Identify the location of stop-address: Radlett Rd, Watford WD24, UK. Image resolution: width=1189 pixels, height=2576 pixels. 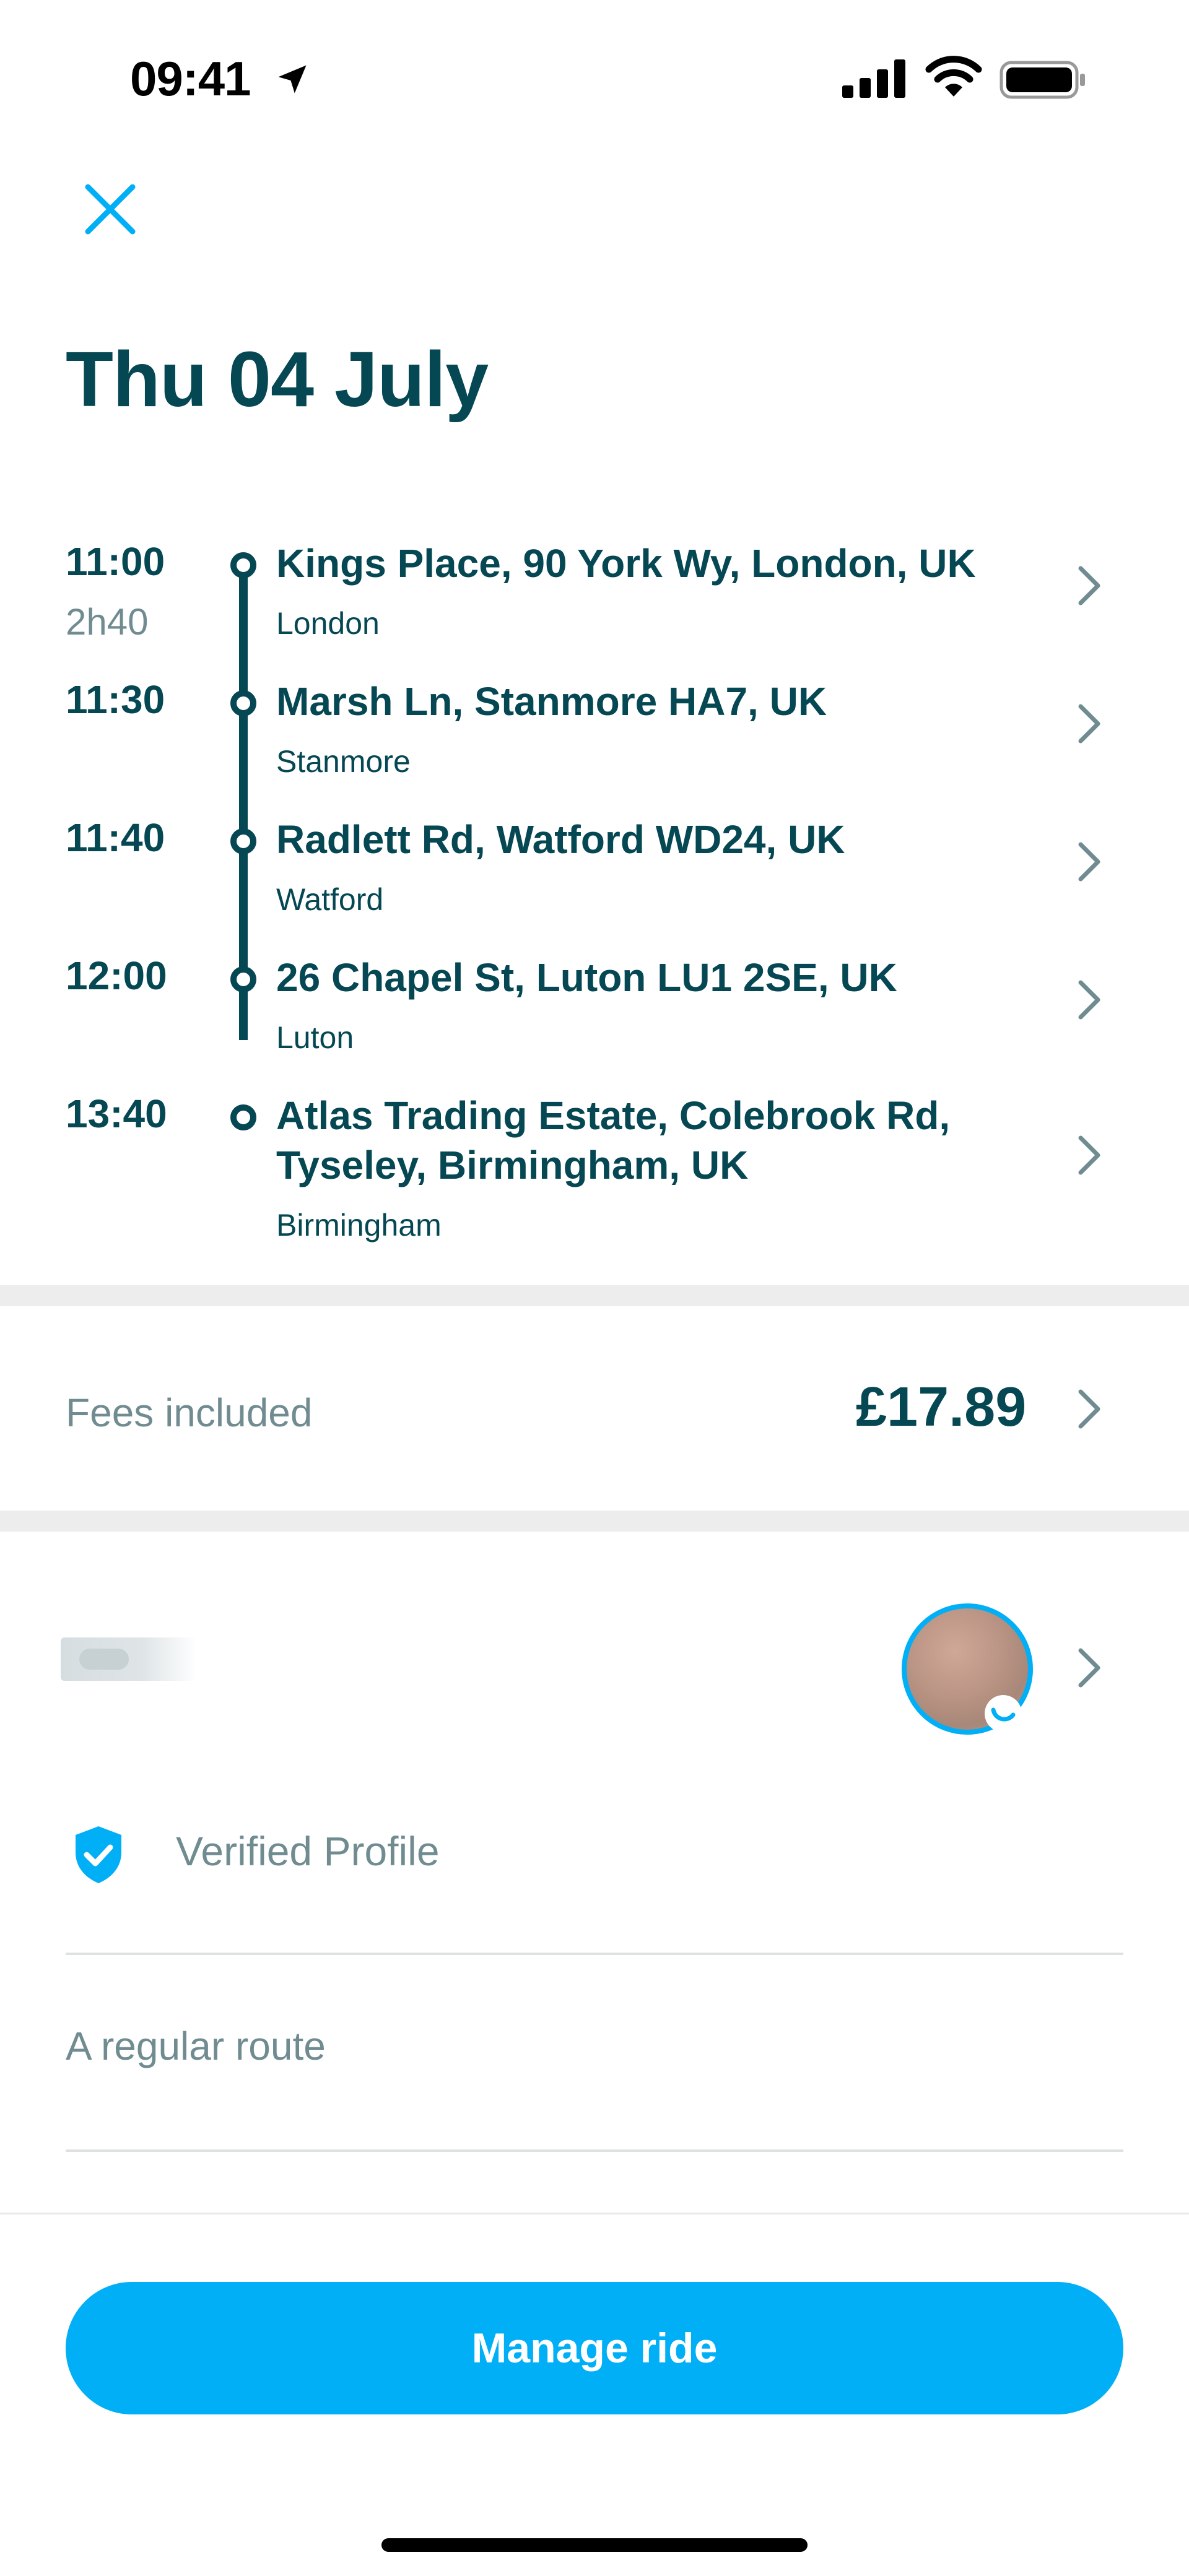
(560, 839).